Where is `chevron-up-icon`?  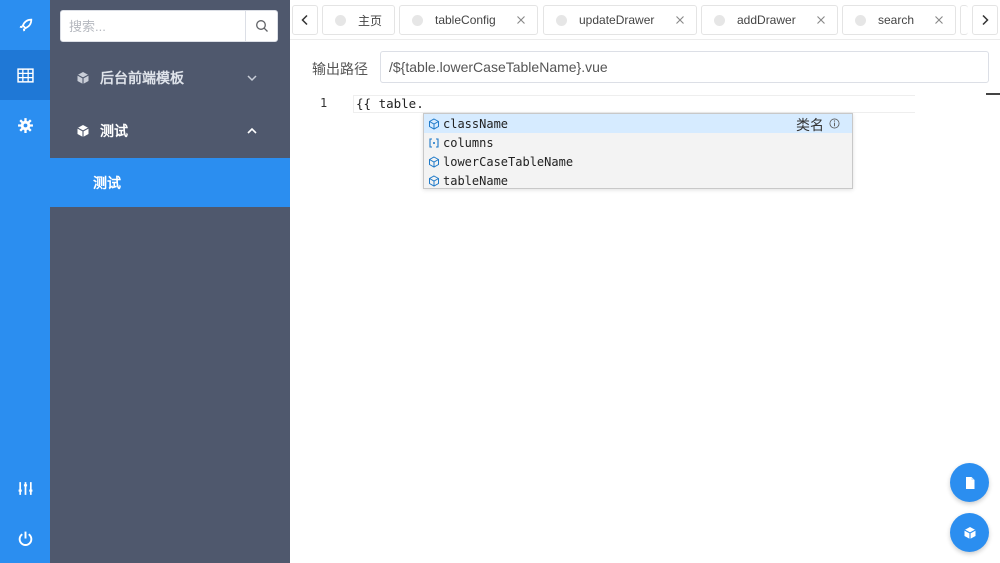
chevron-up-icon is located at coordinates (252, 130).